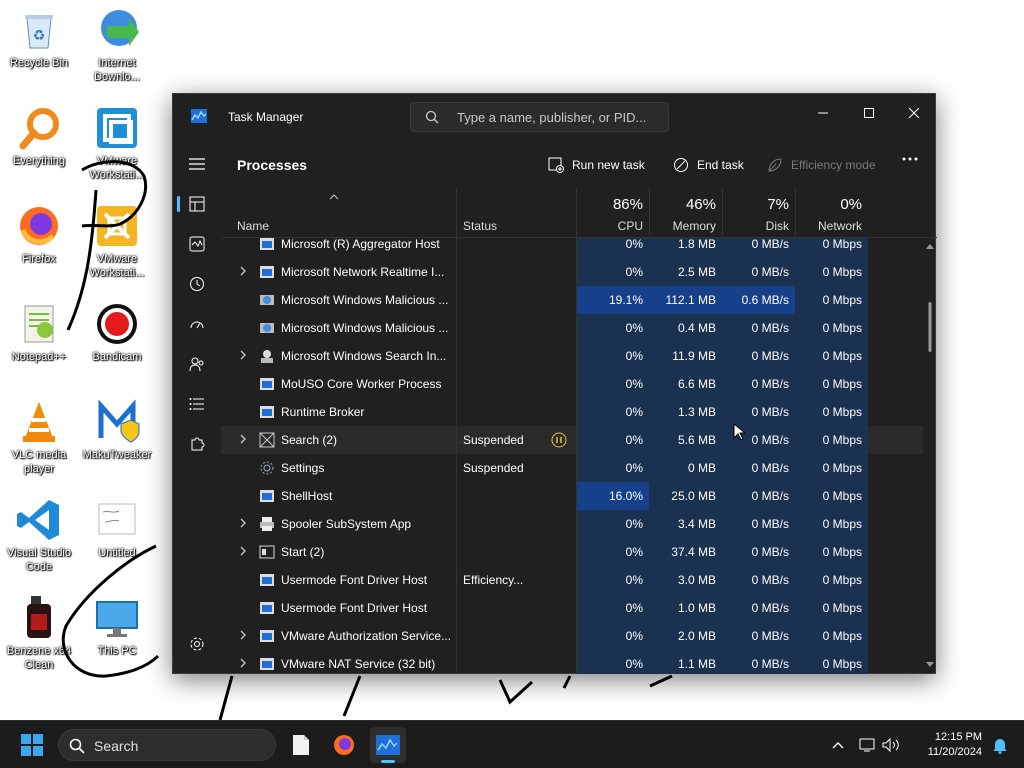  What do you see at coordinates (572, 496) in the screenshot?
I see `process-row: ShellHost 16.0% 25.0 MB 0 MB/s 0 Mbps` at bounding box center [572, 496].